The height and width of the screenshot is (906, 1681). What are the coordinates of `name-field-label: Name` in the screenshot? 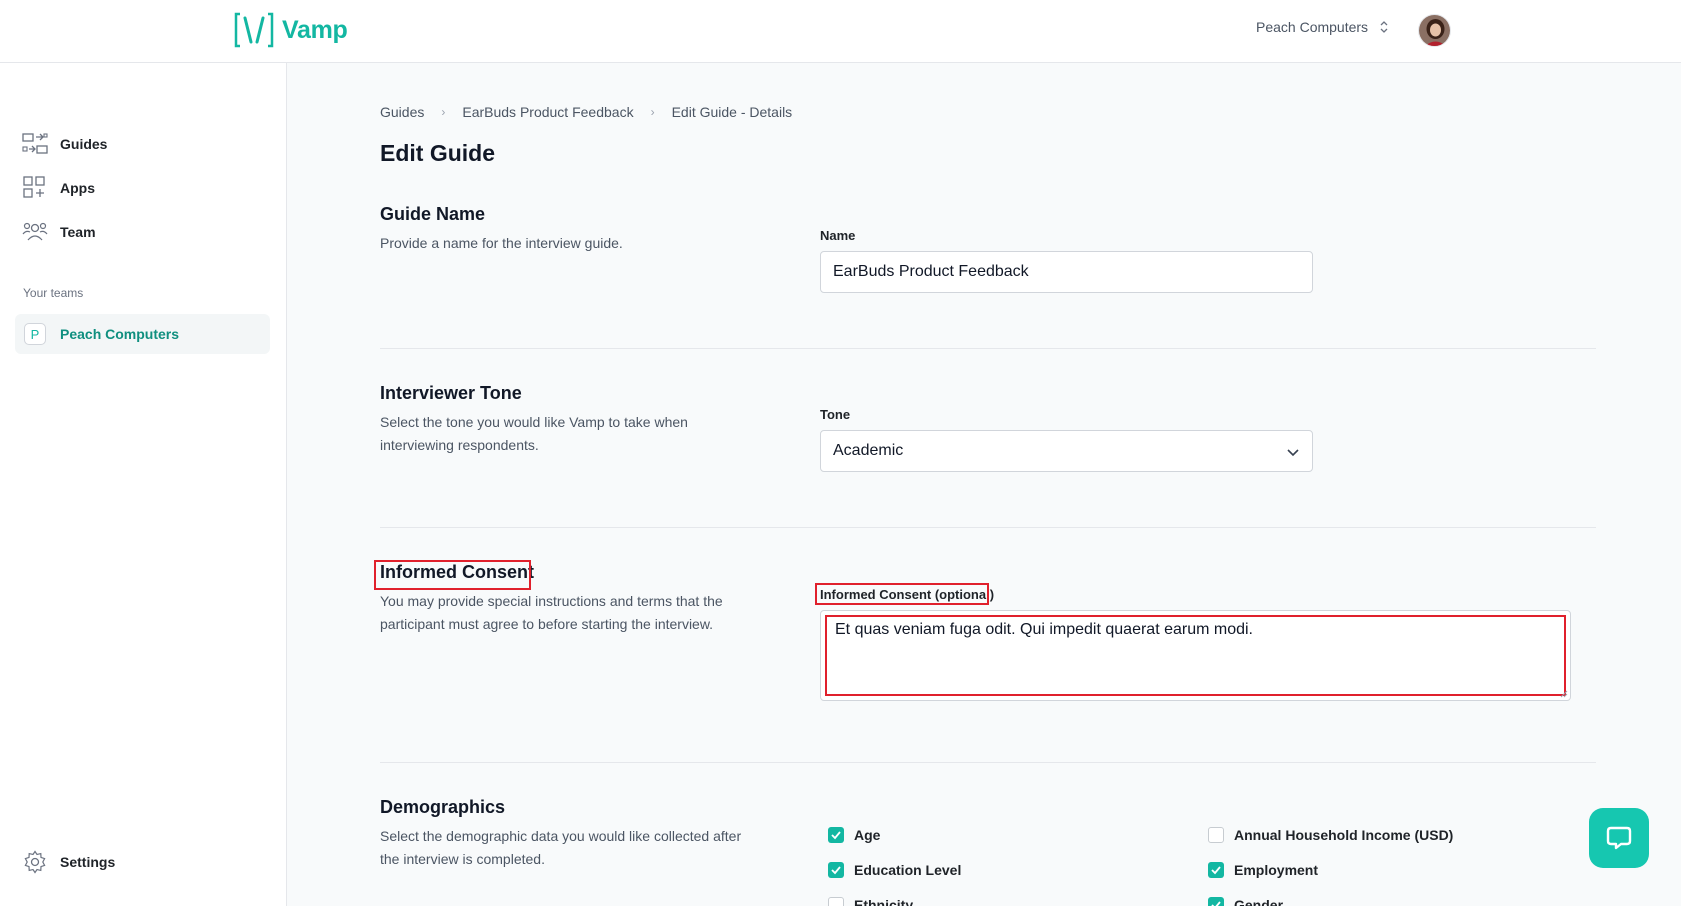 It's located at (838, 235).